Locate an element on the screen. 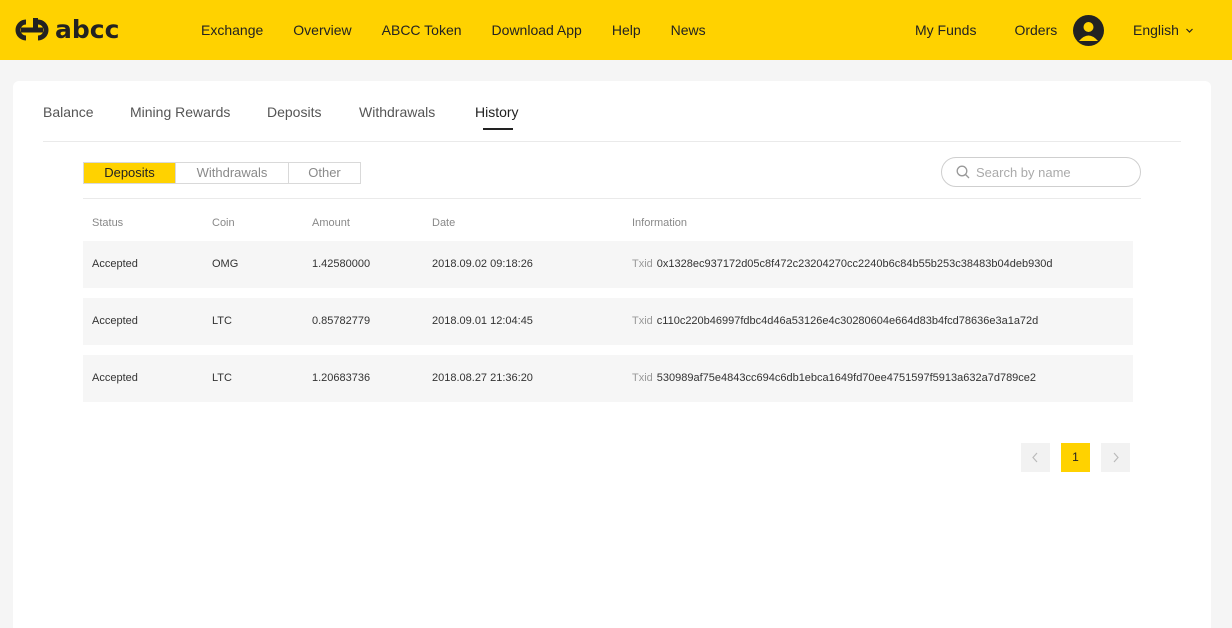 The width and height of the screenshot is (1232, 628). row-coin: OMG is located at coordinates (225, 264).